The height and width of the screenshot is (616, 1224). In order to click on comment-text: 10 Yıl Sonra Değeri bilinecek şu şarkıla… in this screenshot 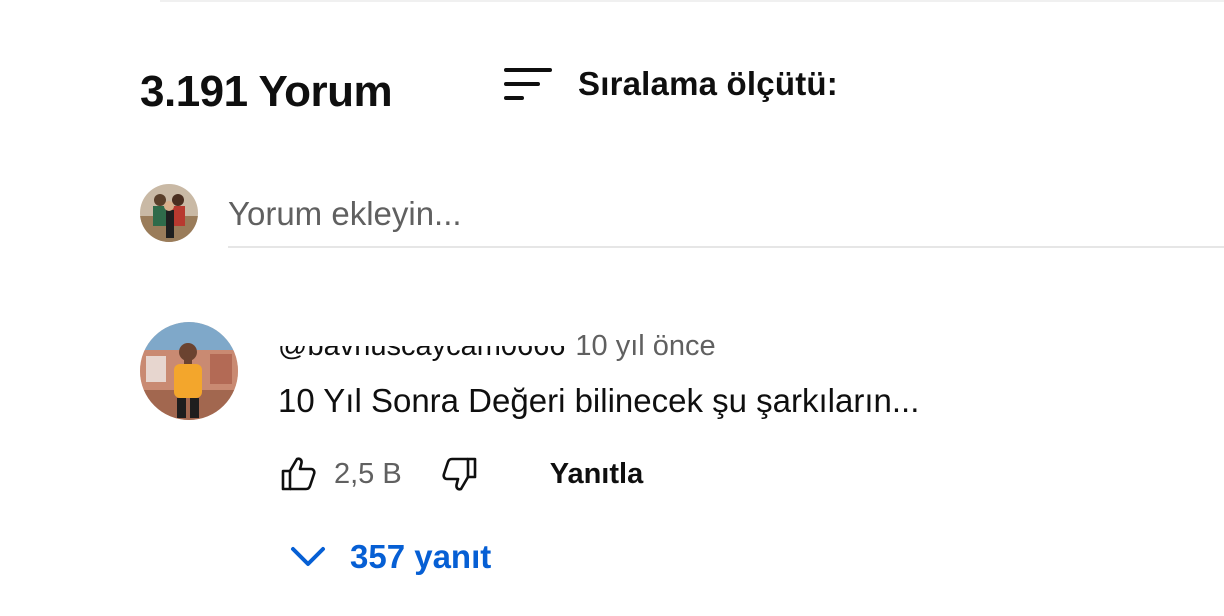, I will do `click(599, 400)`.